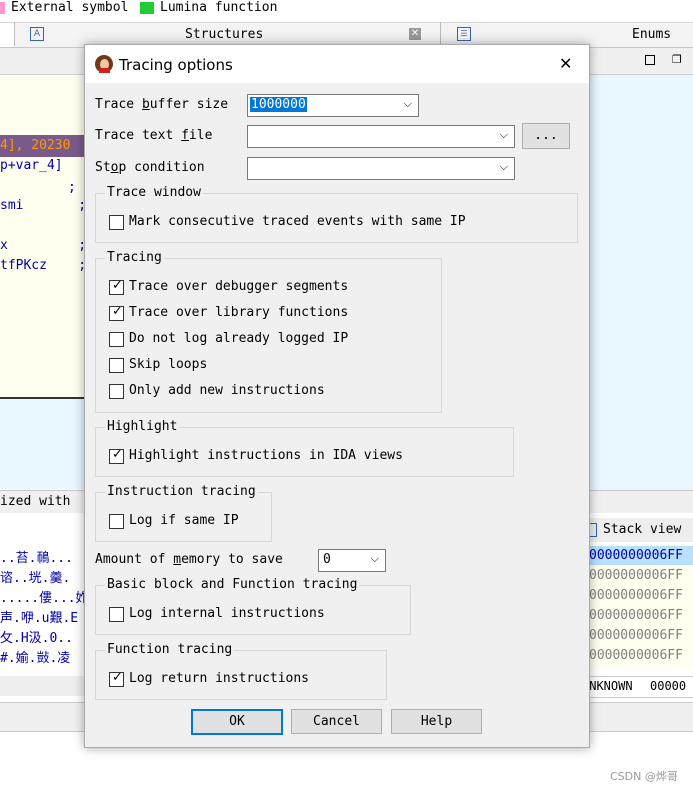 This screenshot has width=693, height=792. I want to click on stack-line-2: 0000000006FF, so click(636, 575).